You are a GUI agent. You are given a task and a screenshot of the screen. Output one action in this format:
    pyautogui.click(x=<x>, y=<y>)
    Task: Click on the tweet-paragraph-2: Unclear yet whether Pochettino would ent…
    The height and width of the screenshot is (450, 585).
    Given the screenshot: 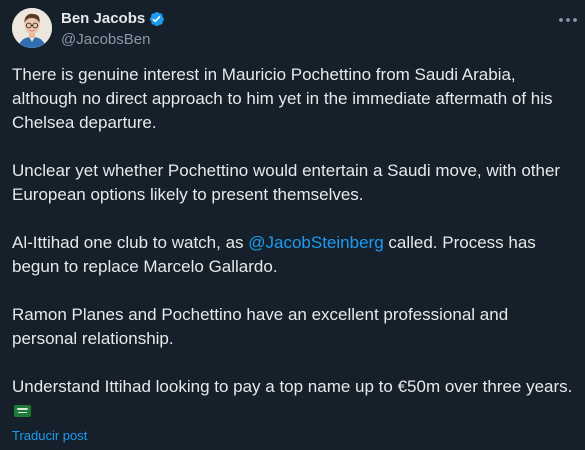 What is the action you would take?
    pyautogui.click(x=286, y=182)
    